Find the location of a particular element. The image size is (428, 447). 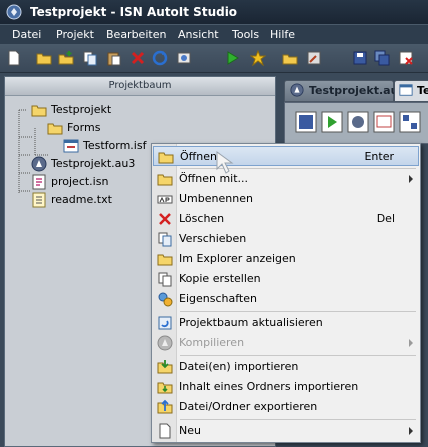

toolbar is located at coordinates (214, 58).